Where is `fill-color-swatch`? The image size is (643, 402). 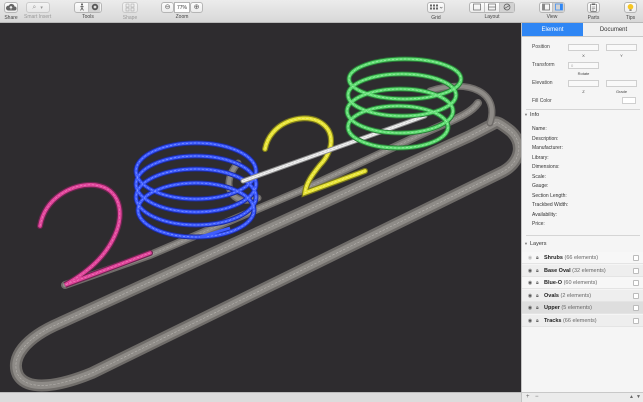 fill-color-swatch is located at coordinates (629, 100).